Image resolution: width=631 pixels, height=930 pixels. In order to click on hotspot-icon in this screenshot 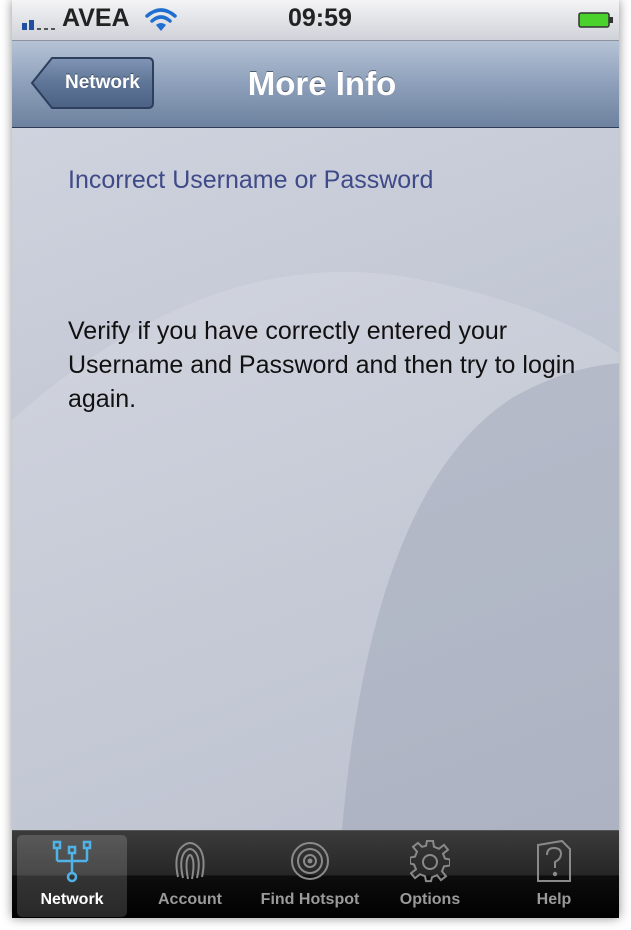, I will do `click(310, 861)`.